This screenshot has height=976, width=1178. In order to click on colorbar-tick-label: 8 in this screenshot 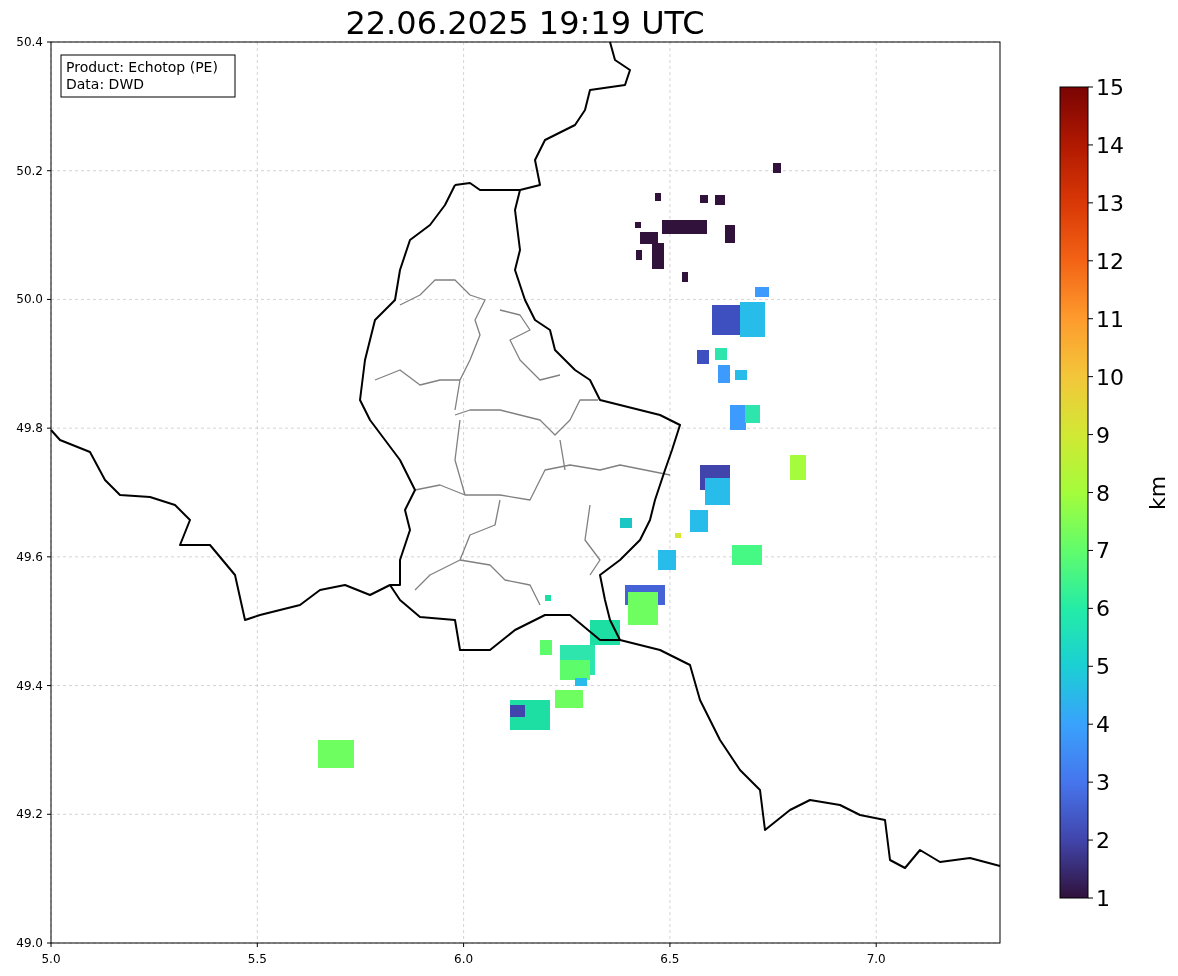, I will do `click(1103, 493)`.